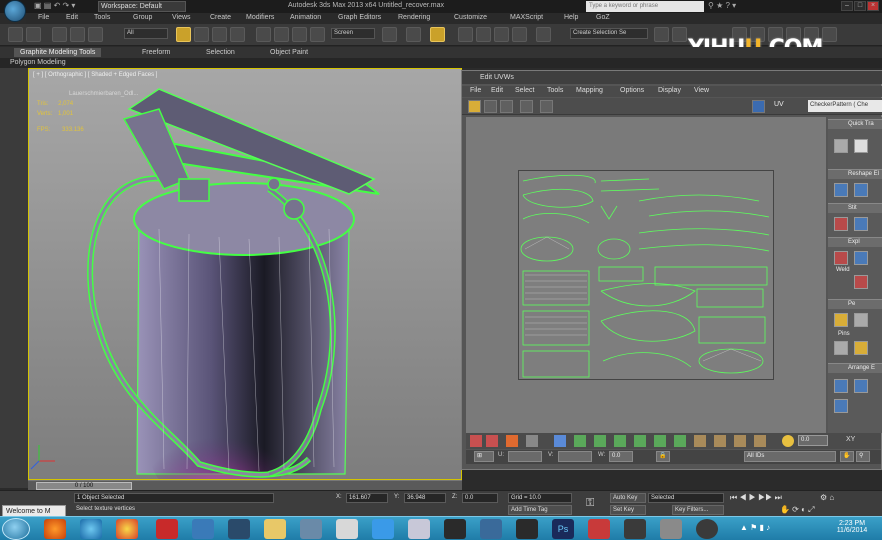 Image resolution: width=882 pixels, height=540 pixels. I want to click on pivot-icon, so click(389, 34).